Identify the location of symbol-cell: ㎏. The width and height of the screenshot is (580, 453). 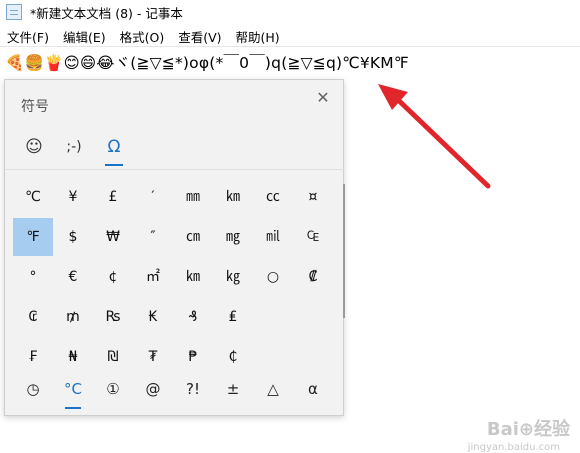
(233, 277).